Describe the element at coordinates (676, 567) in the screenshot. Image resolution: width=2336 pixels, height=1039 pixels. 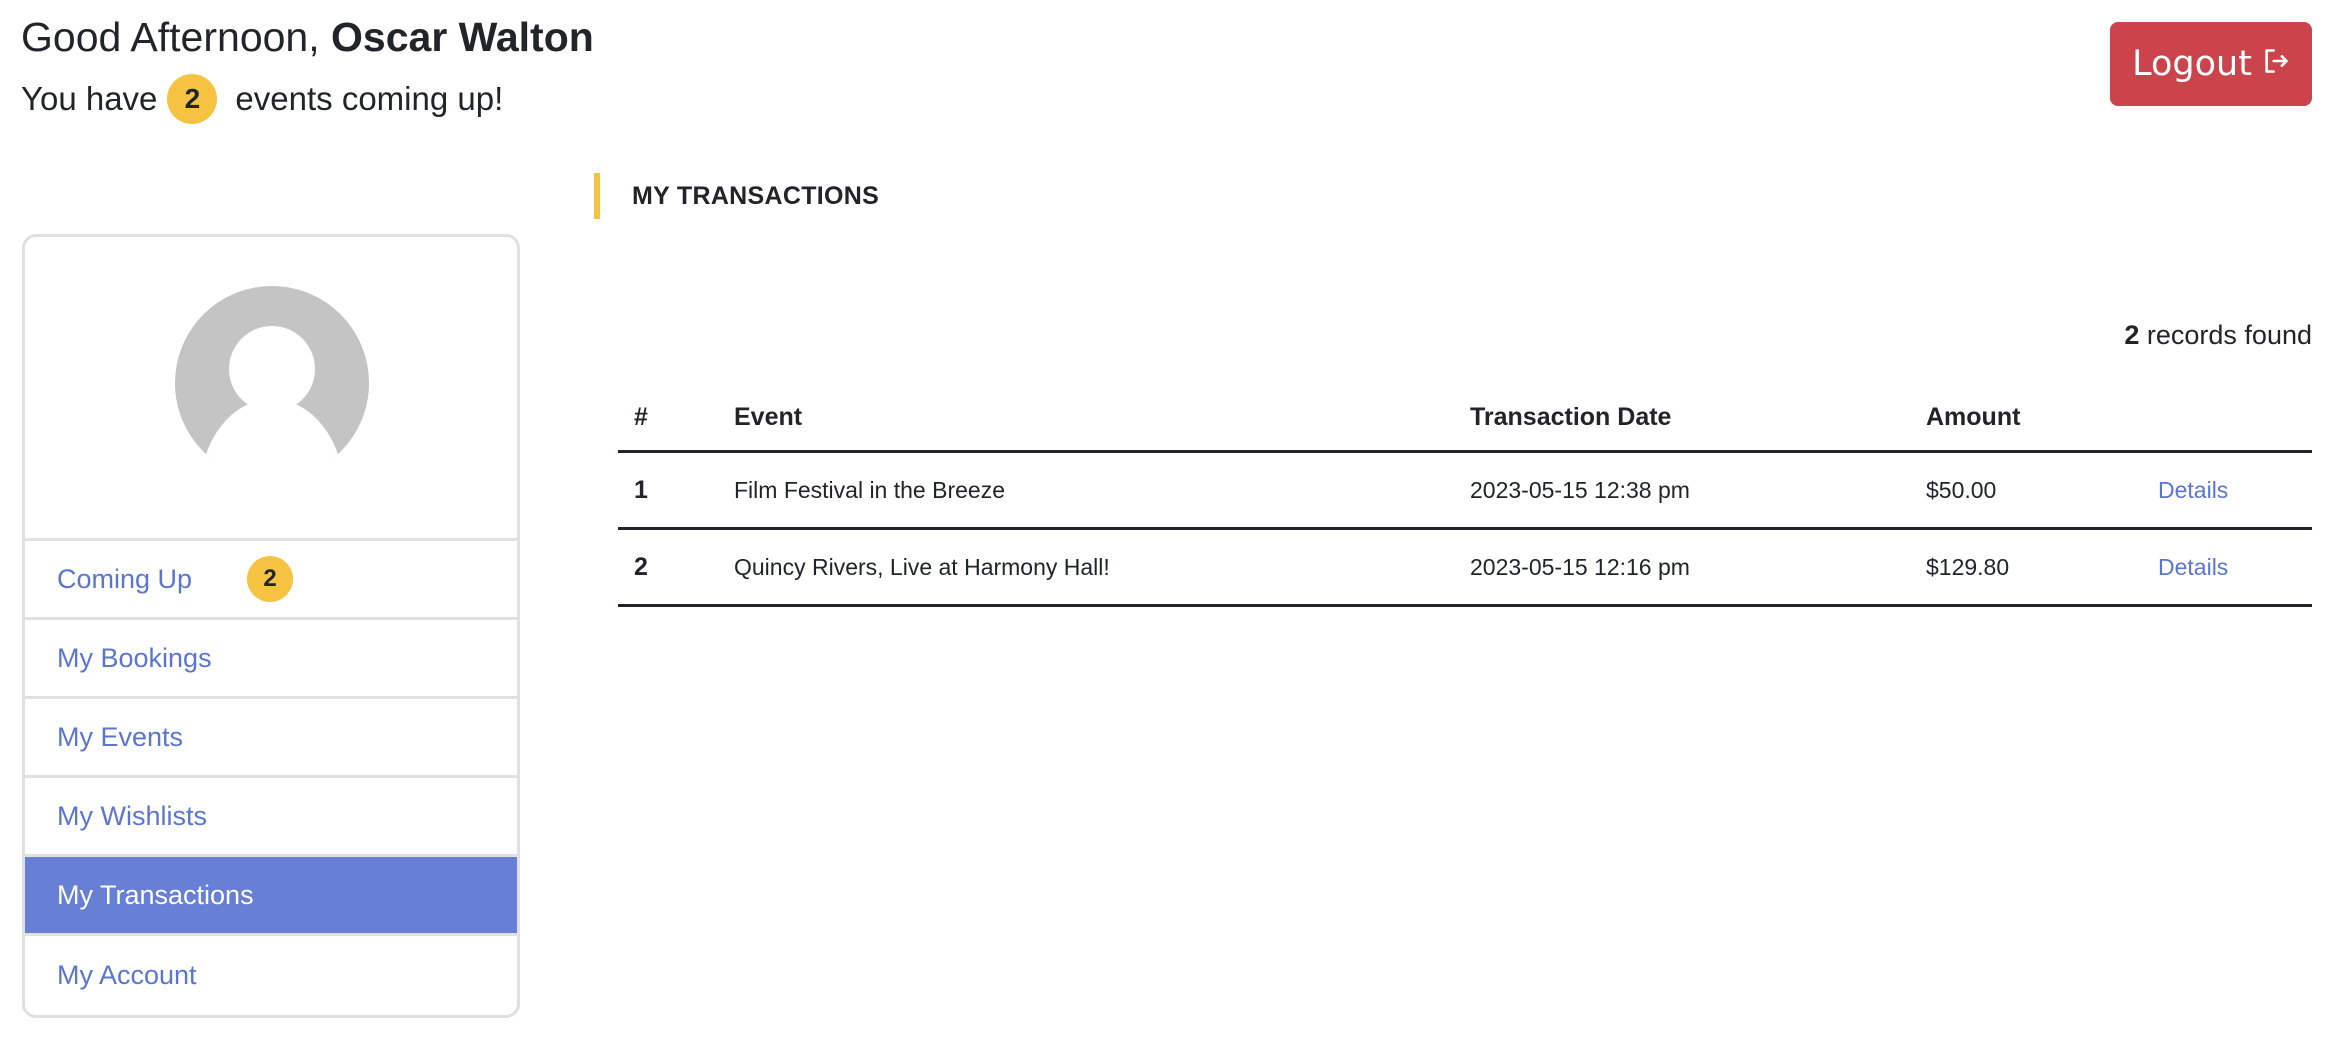
I see `row-number: 2` at that location.